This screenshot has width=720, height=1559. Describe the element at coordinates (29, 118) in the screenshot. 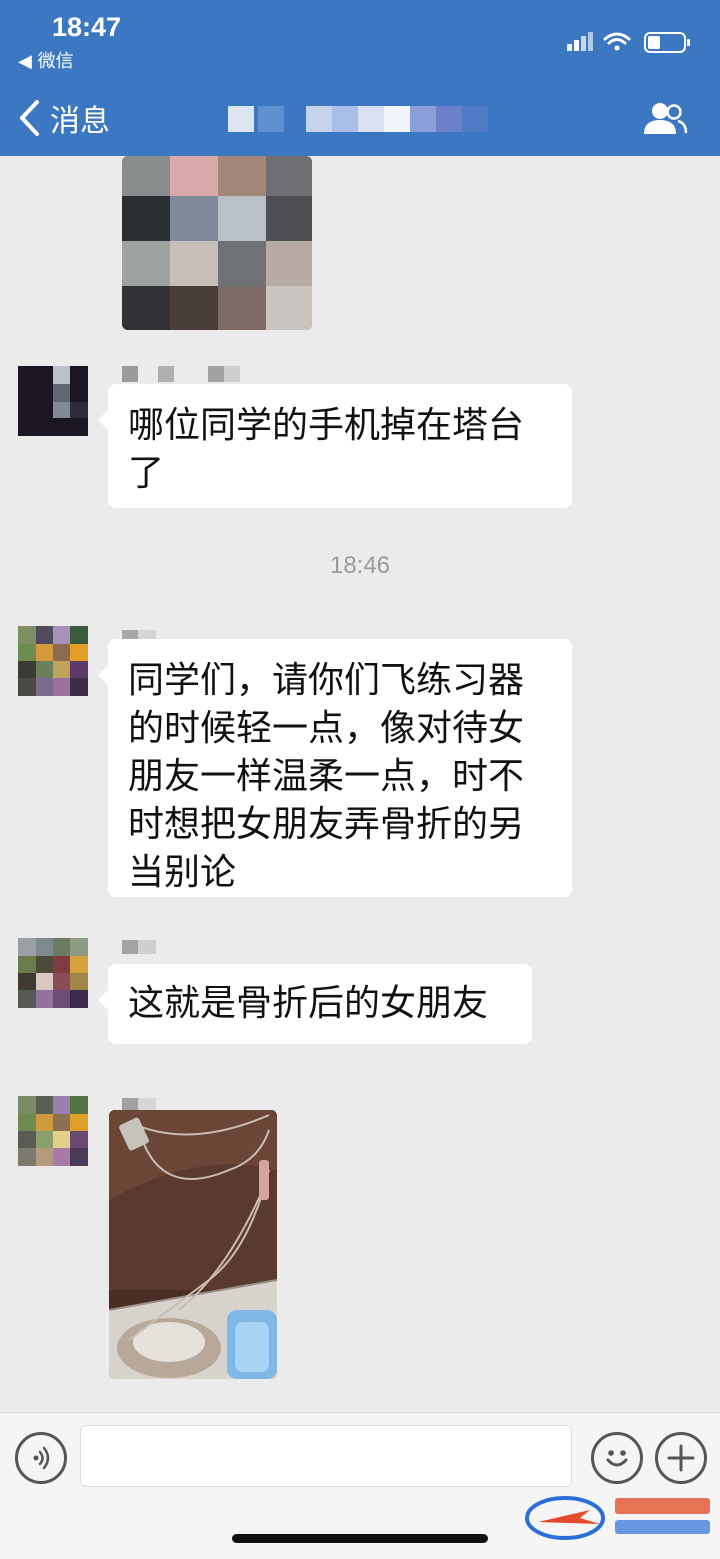

I see `back-icon` at that location.